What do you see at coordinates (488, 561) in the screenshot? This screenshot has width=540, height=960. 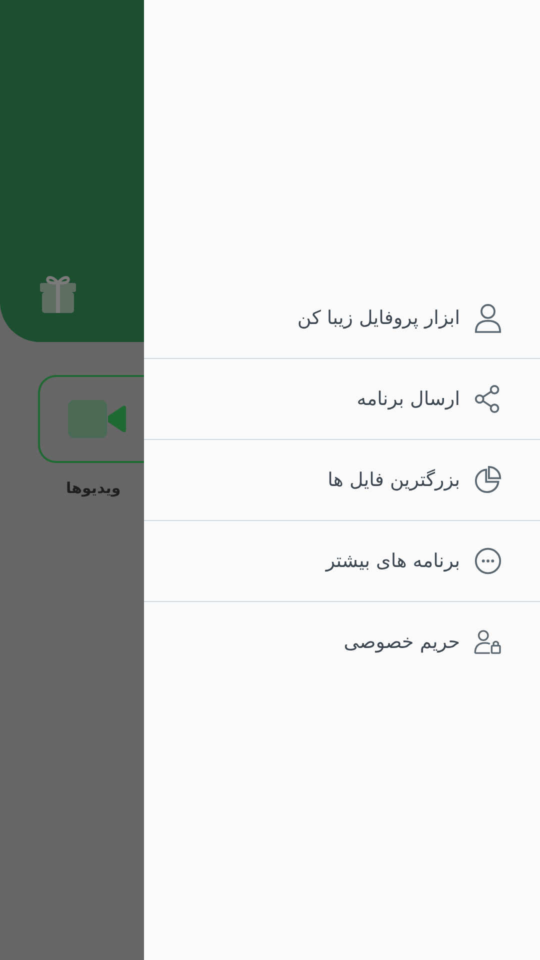 I see `more-icon` at bounding box center [488, 561].